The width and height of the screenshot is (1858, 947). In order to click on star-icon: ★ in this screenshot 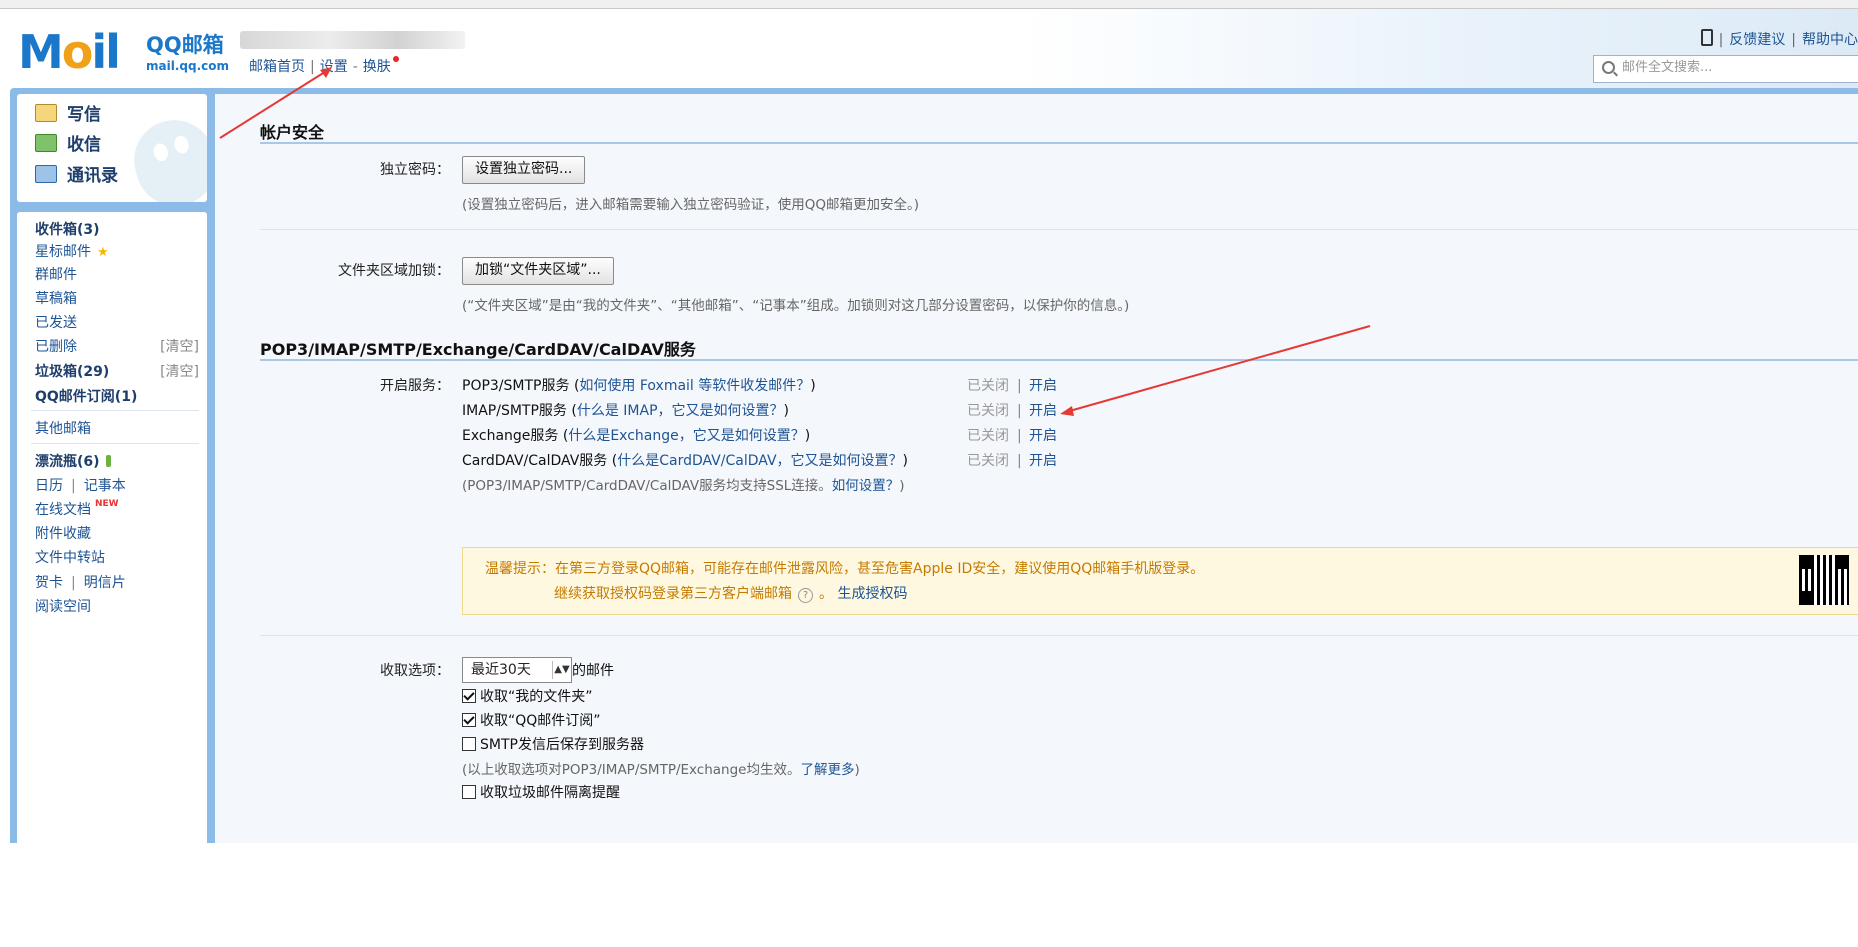, I will do `click(103, 252)`.